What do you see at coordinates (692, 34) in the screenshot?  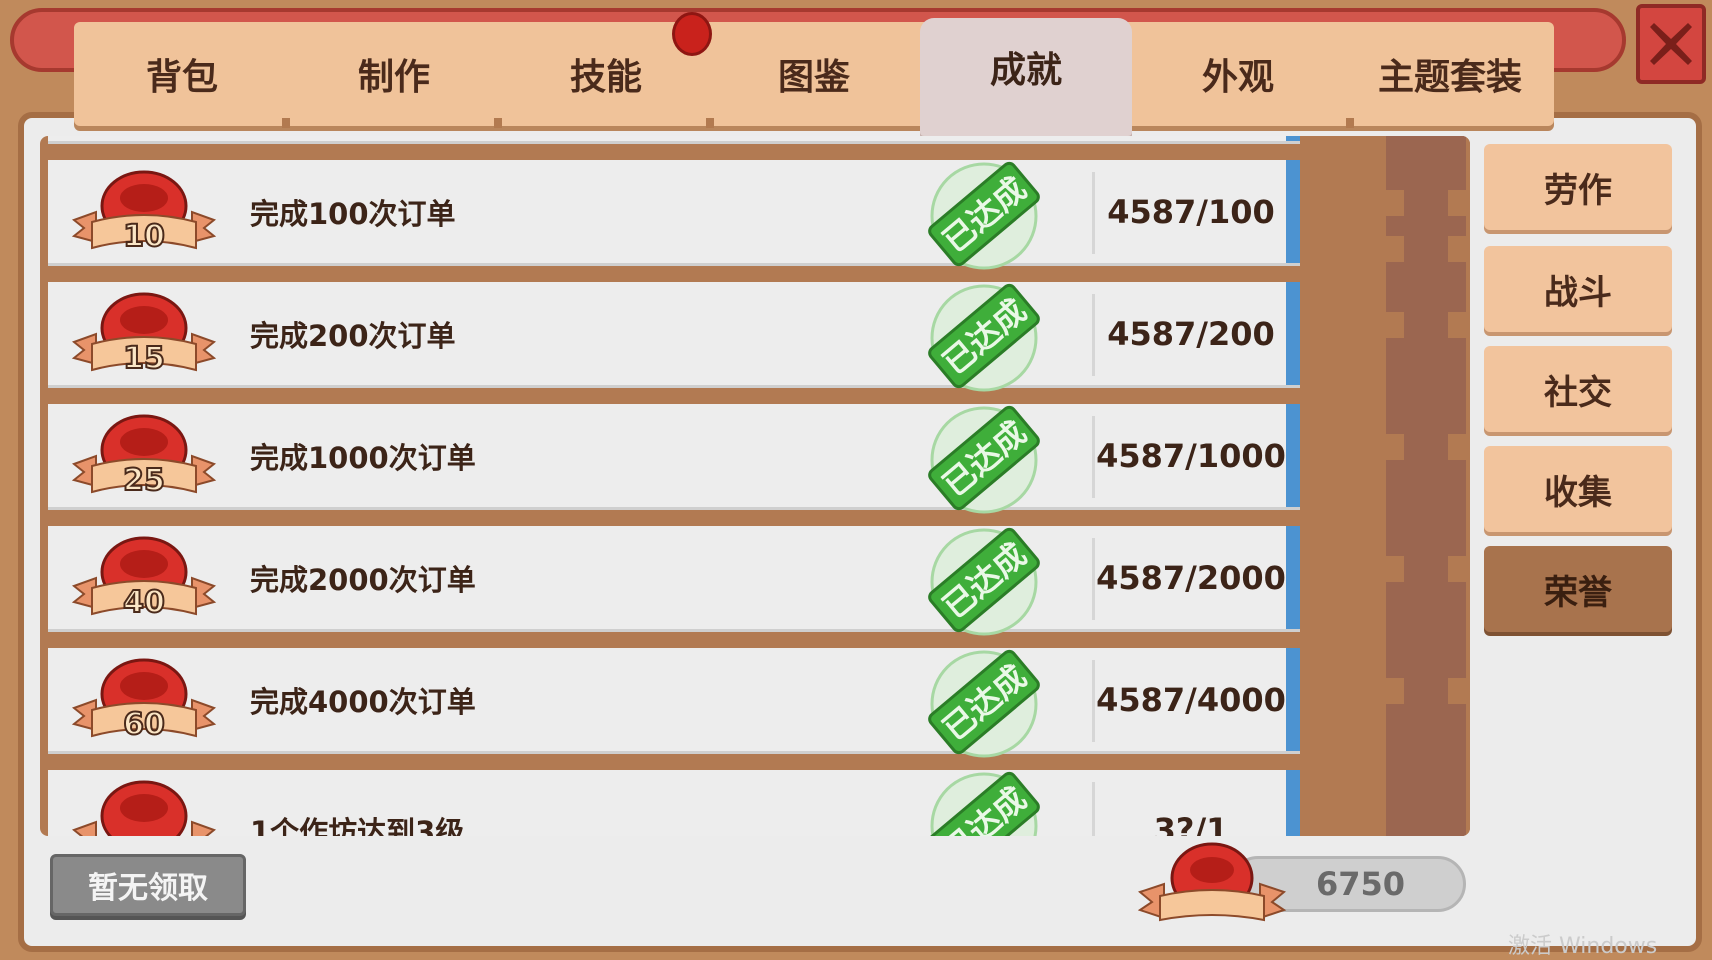 I see `notification-dot` at bounding box center [692, 34].